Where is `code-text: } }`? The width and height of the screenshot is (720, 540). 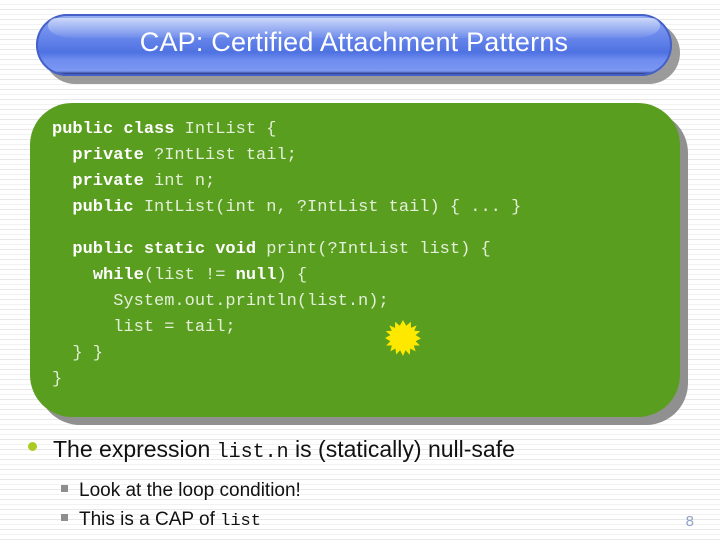
code-text: } } is located at coordinates (88, 353).